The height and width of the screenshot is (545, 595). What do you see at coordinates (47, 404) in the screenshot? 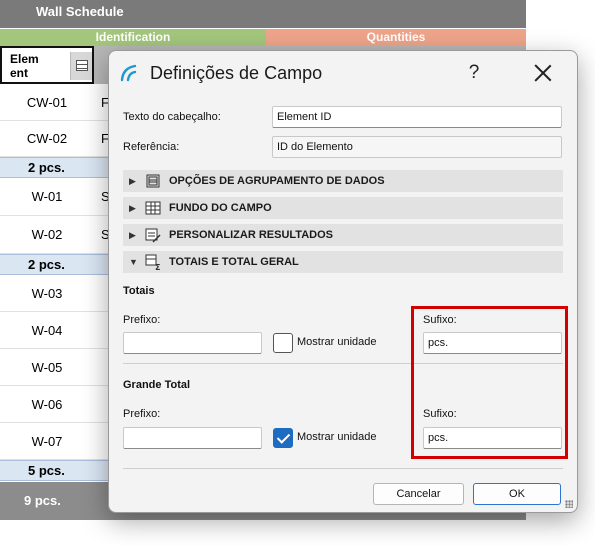
I see `row-id: W-06` at bounding box center [47, 404].